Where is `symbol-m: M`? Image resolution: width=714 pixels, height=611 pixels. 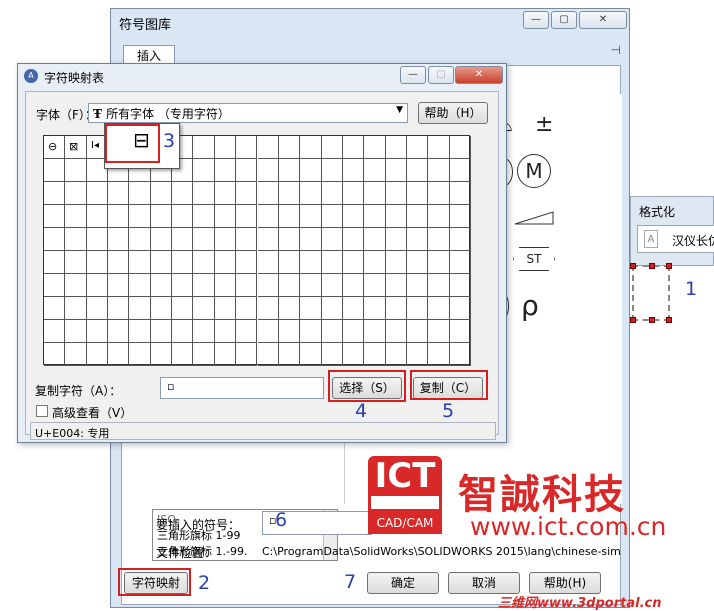 symbol-m: M is located at coordinates (534, 171).